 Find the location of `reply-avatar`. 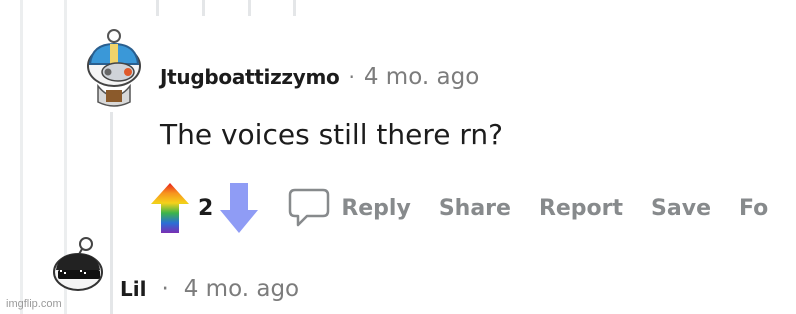

reply-avatar is located at coordinates (78, 266).